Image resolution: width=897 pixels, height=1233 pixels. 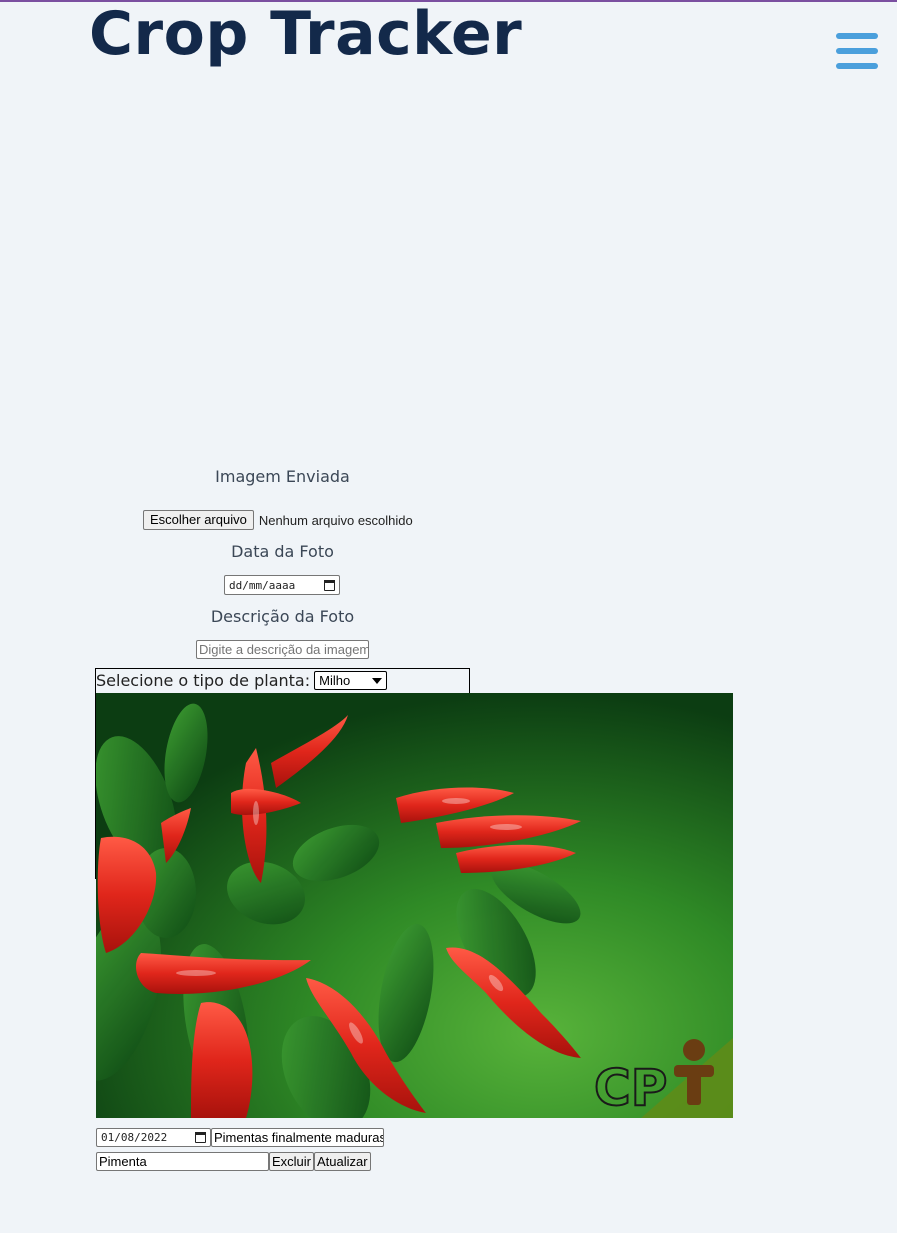 What do you see at coordinates (282, 476) in the screenshot?
I see `image-upload-label: Imagem Enviada` at bounding box center [282, 476].